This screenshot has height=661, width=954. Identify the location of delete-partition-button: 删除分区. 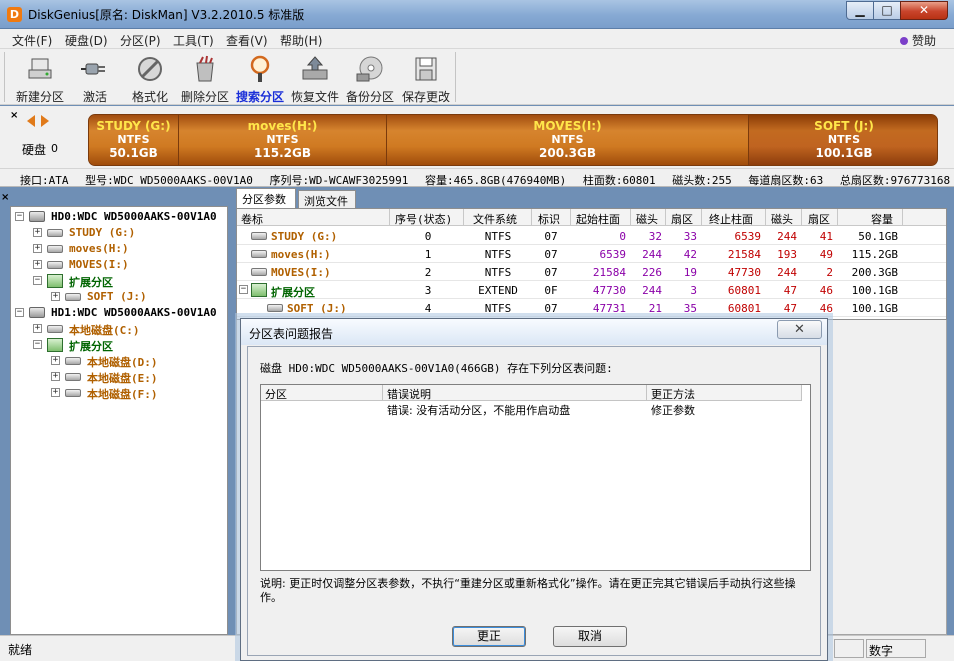
(205, 78).